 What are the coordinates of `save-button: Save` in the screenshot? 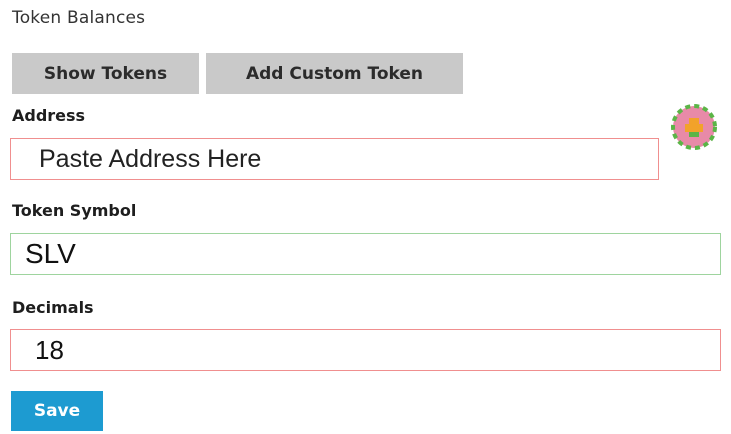 It's located at (57, 411).